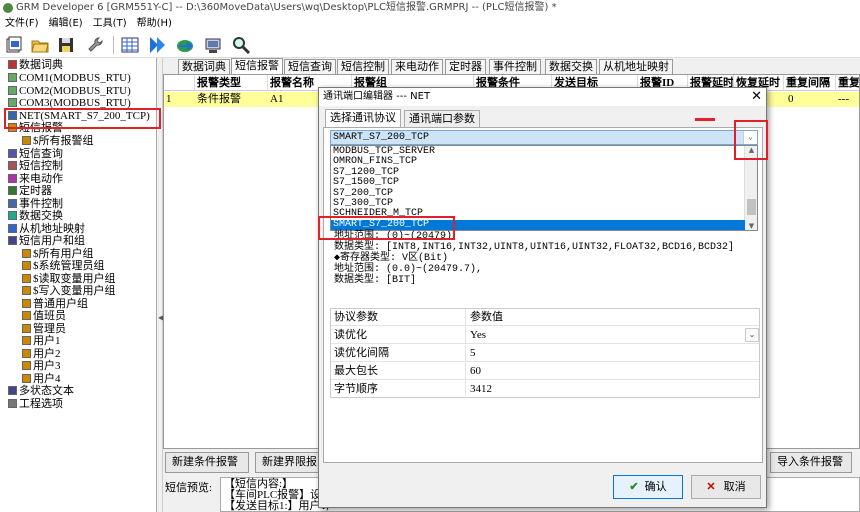  I want to click on tab-port-params: 通讯端口参数, so click(442, 118).